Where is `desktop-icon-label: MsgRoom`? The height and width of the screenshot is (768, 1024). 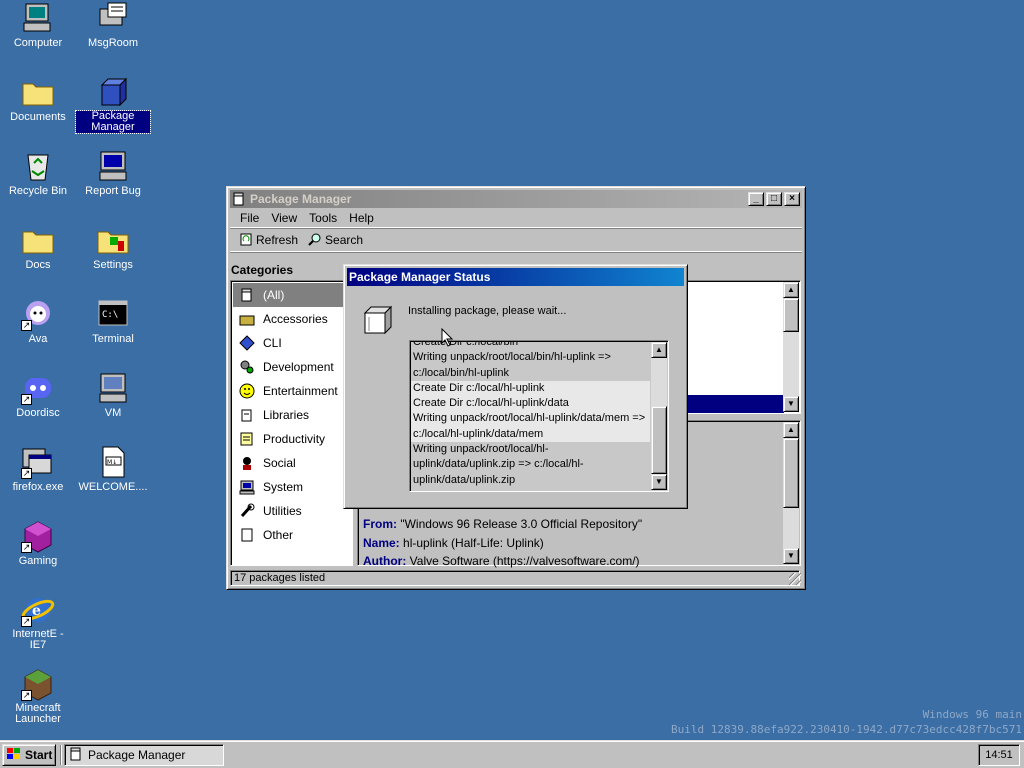
desktop-icon-label: MsgRoom is located at coordinates (113, 43).